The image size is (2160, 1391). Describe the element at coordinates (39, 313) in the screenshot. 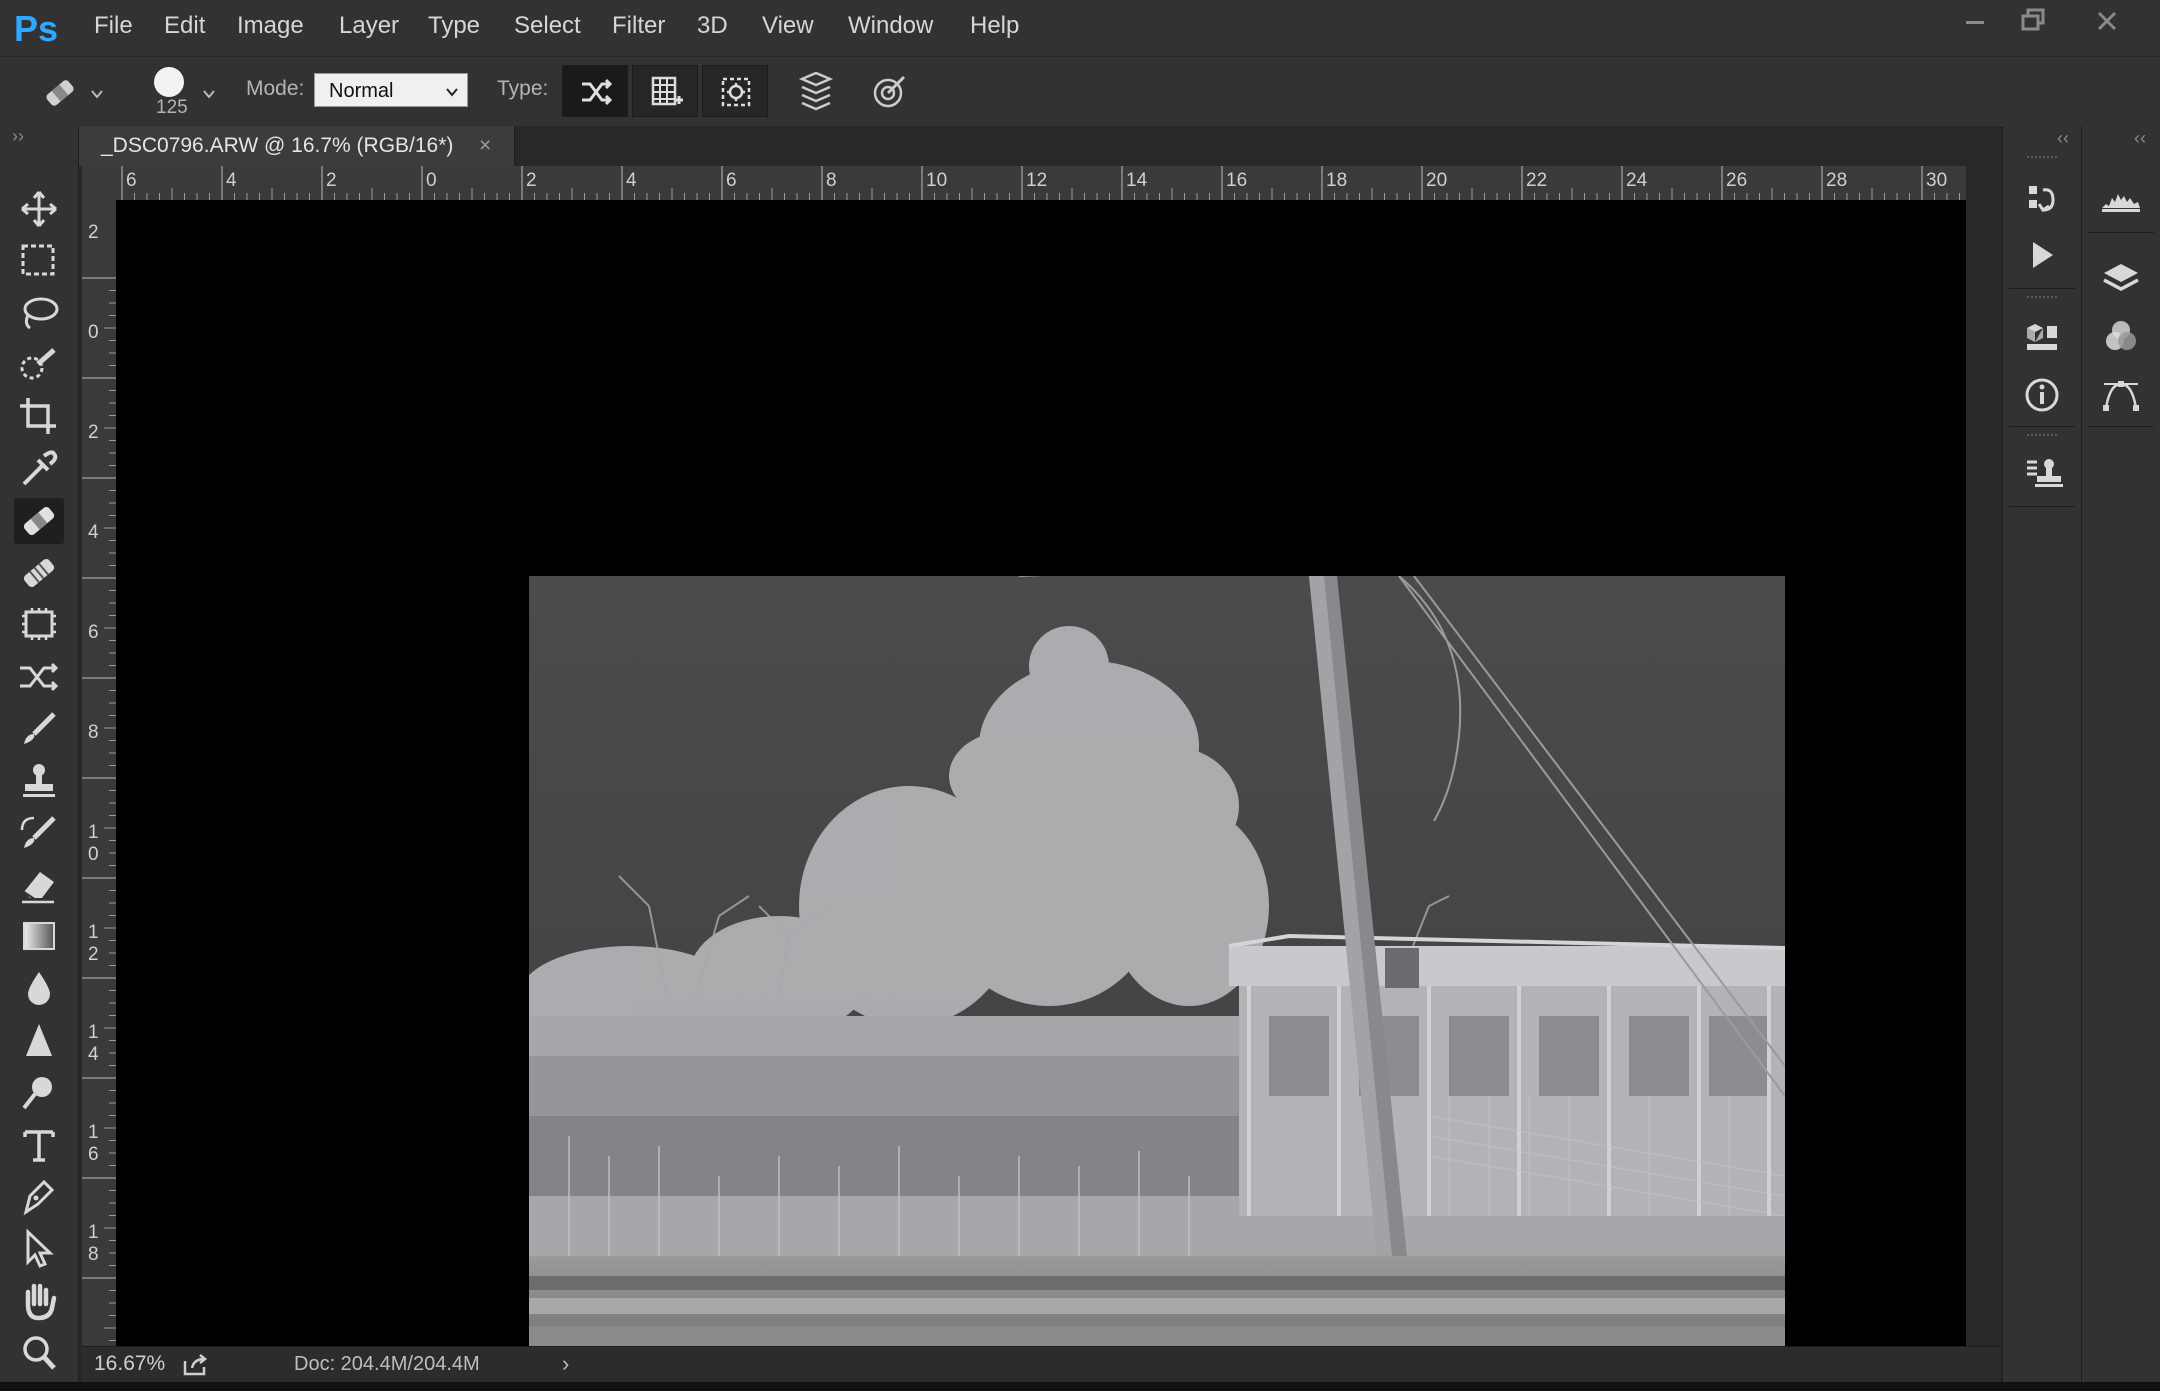

I see `lasso-tool` at that location.